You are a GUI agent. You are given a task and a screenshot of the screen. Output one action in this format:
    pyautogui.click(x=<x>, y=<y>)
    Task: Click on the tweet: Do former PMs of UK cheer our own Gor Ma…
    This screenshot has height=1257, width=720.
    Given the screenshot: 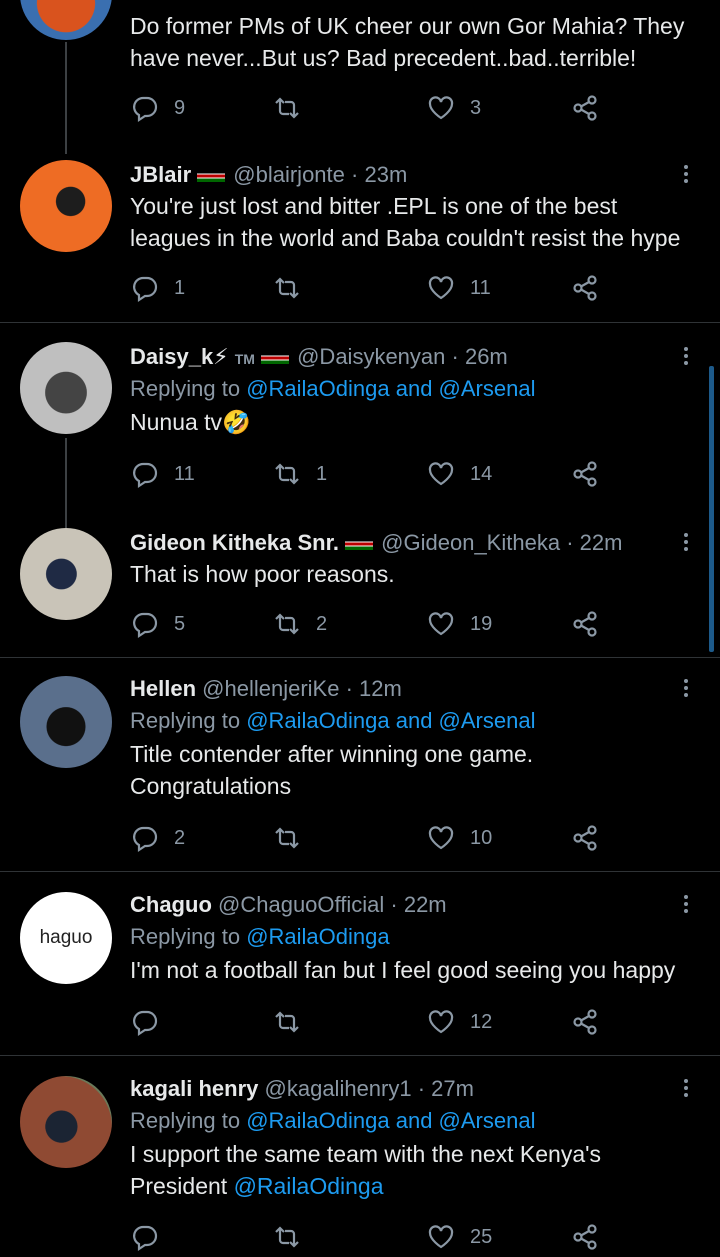 What is the action you would take?
    pyautogui.click(x=360, y=77)
    